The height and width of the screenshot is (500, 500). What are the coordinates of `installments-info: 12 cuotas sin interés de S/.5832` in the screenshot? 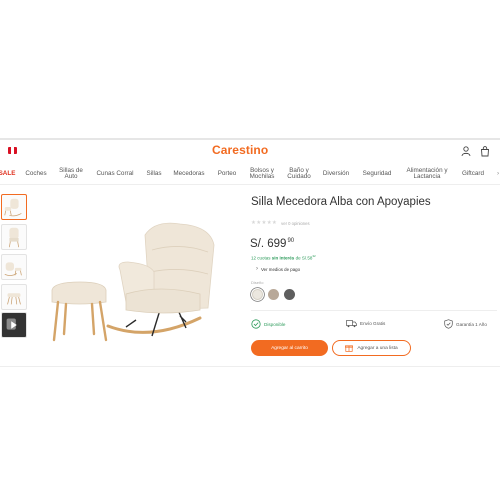 It's located at (283, 257).